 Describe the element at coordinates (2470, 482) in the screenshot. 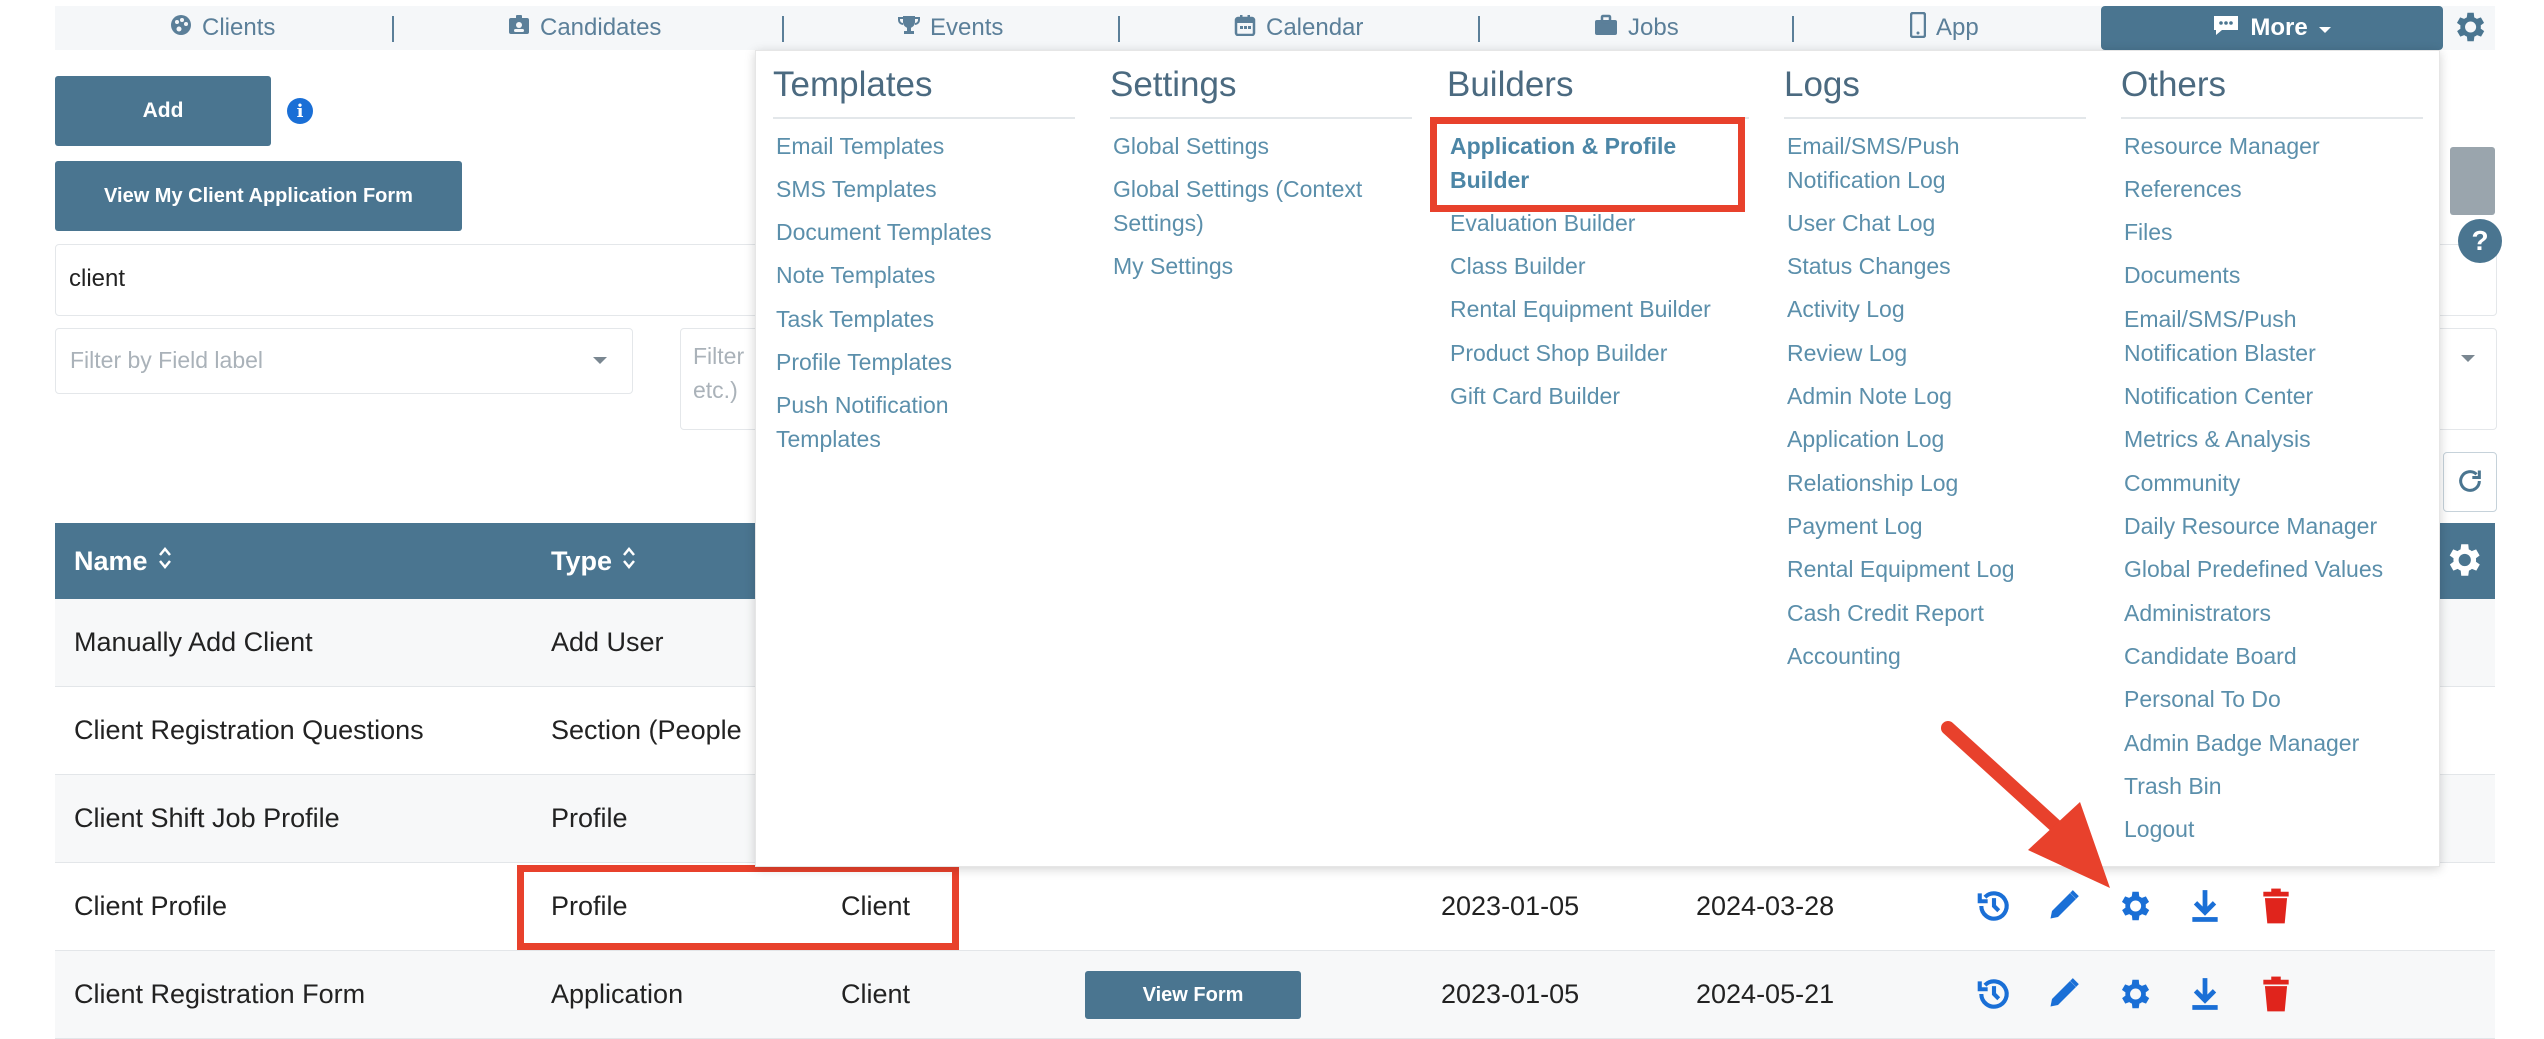

I see `refresh-button` at that location.